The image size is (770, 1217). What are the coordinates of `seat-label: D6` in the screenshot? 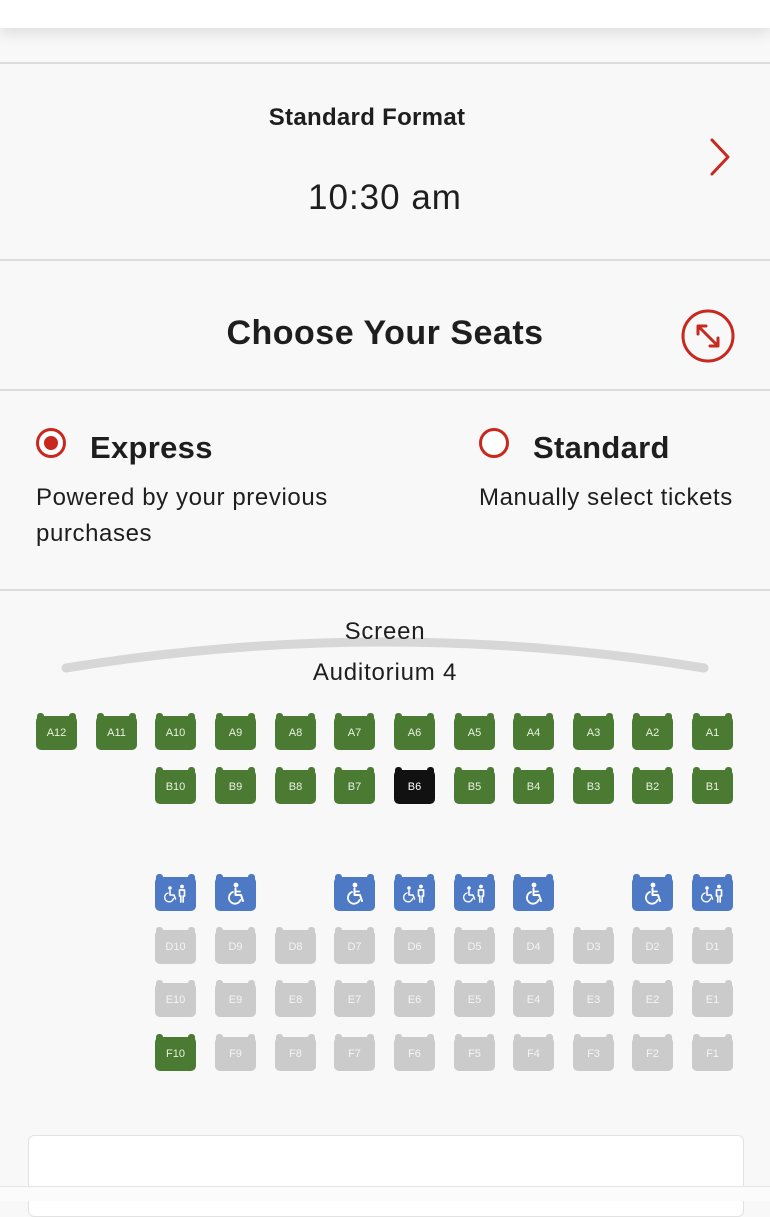 It's located at (414, 947).